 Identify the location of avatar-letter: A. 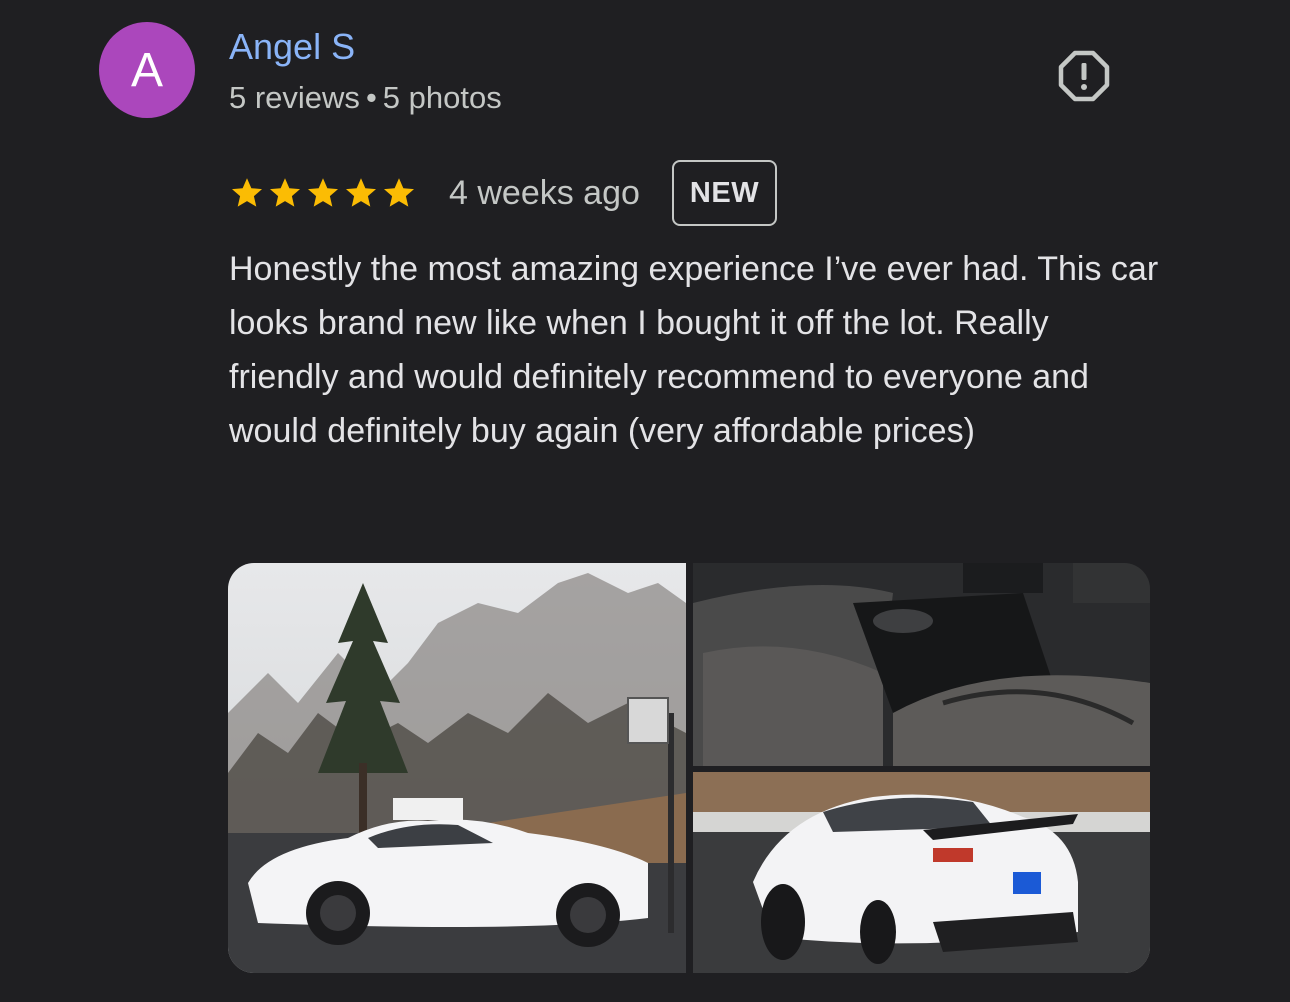
(146, 70).